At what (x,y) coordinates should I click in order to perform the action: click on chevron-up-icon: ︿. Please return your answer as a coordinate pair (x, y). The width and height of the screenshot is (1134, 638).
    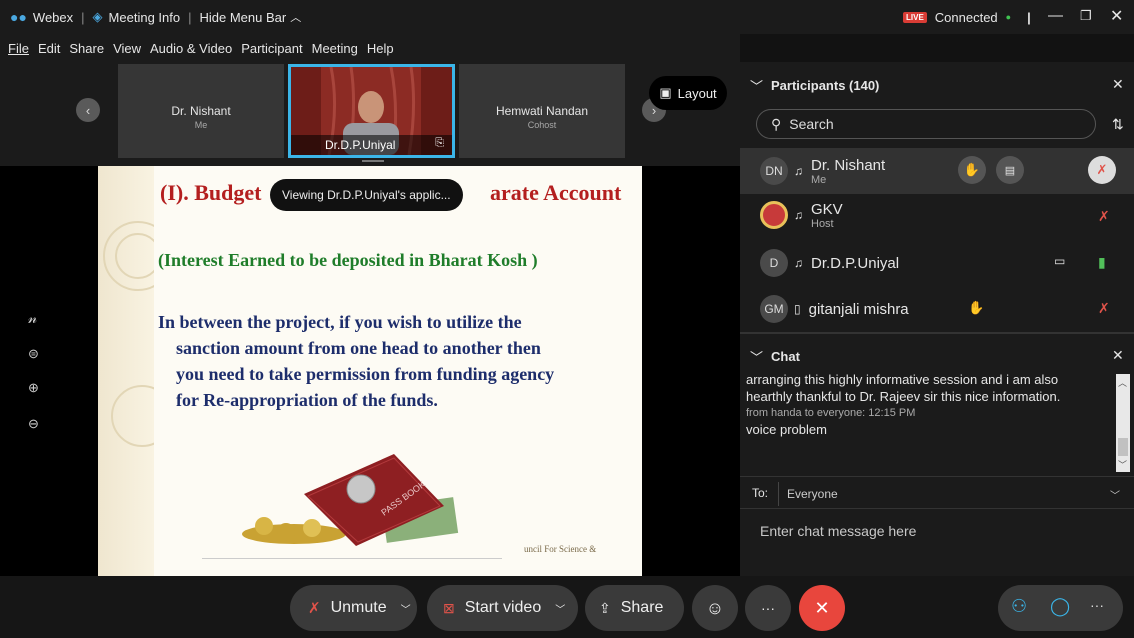
    Looking at the image, I should click on (296, 18).